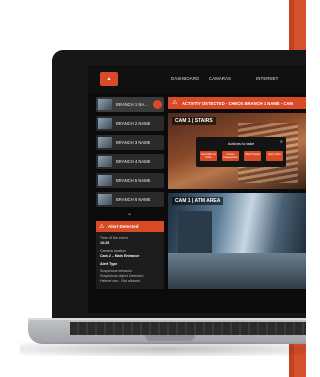 This screenshot has width=320, height=377. What do you see at coordinates (198, 201) in the screenshot?
I see `camera-label: CAM 1 | ATM AREA` at bounding box center [198, 201].